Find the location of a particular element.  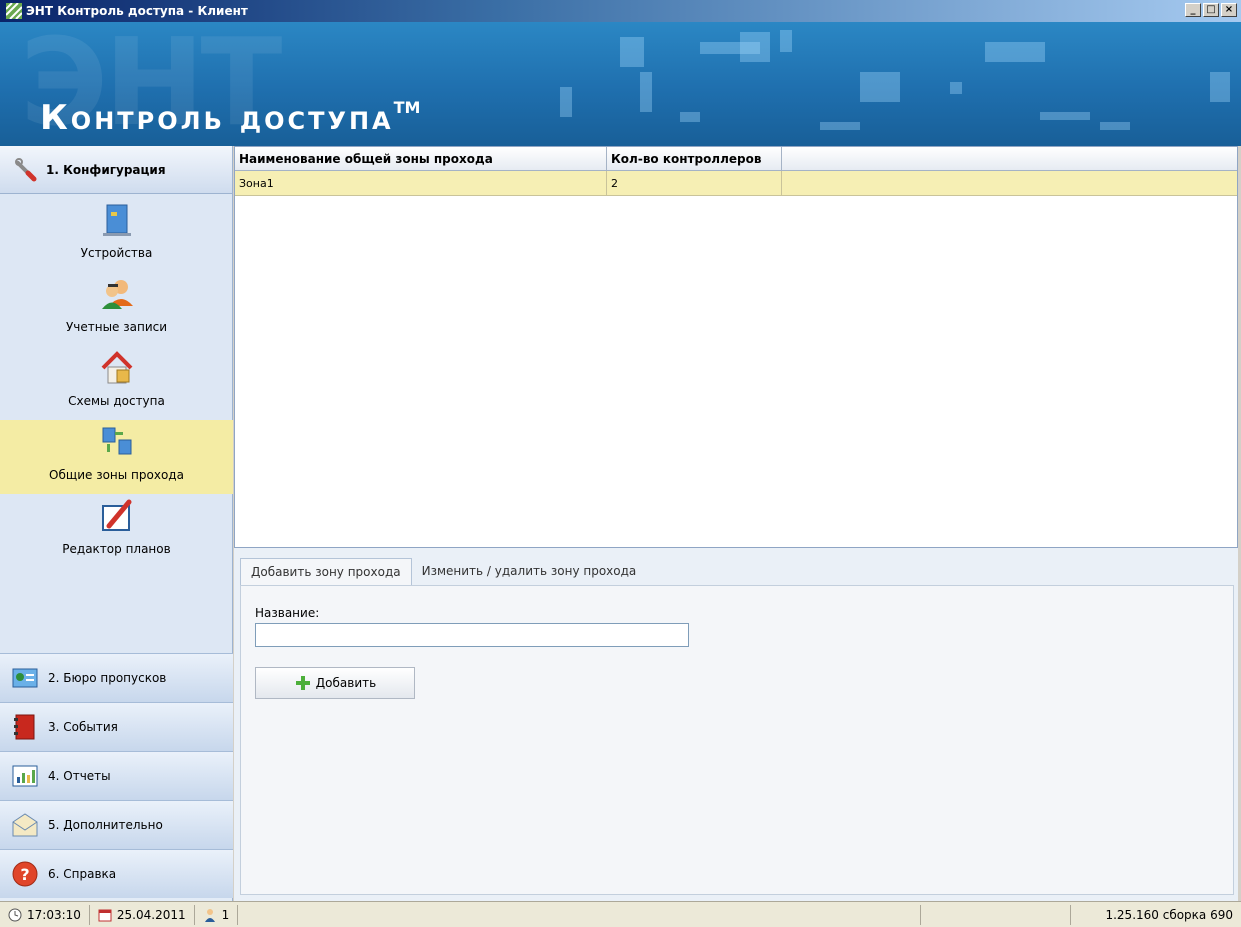

add-button: Добавить is located at coordinates (335, 683).